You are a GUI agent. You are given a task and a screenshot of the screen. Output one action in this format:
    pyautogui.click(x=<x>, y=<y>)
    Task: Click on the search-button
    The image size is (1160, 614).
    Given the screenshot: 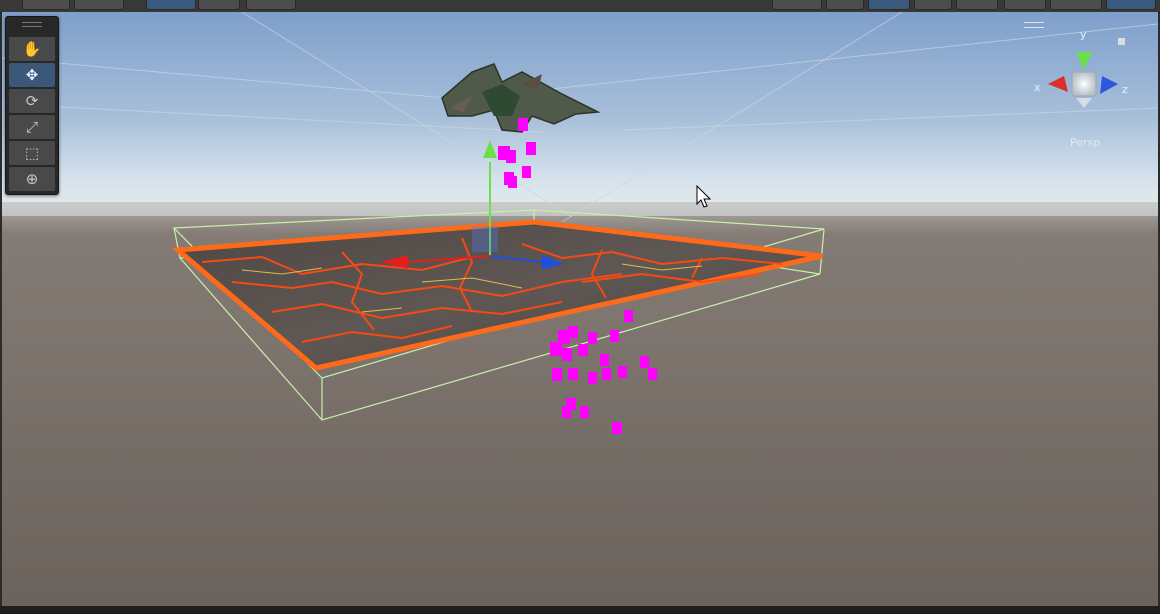 What is the action you would take?
    pyautogui.click(x=1025, y=5)
    